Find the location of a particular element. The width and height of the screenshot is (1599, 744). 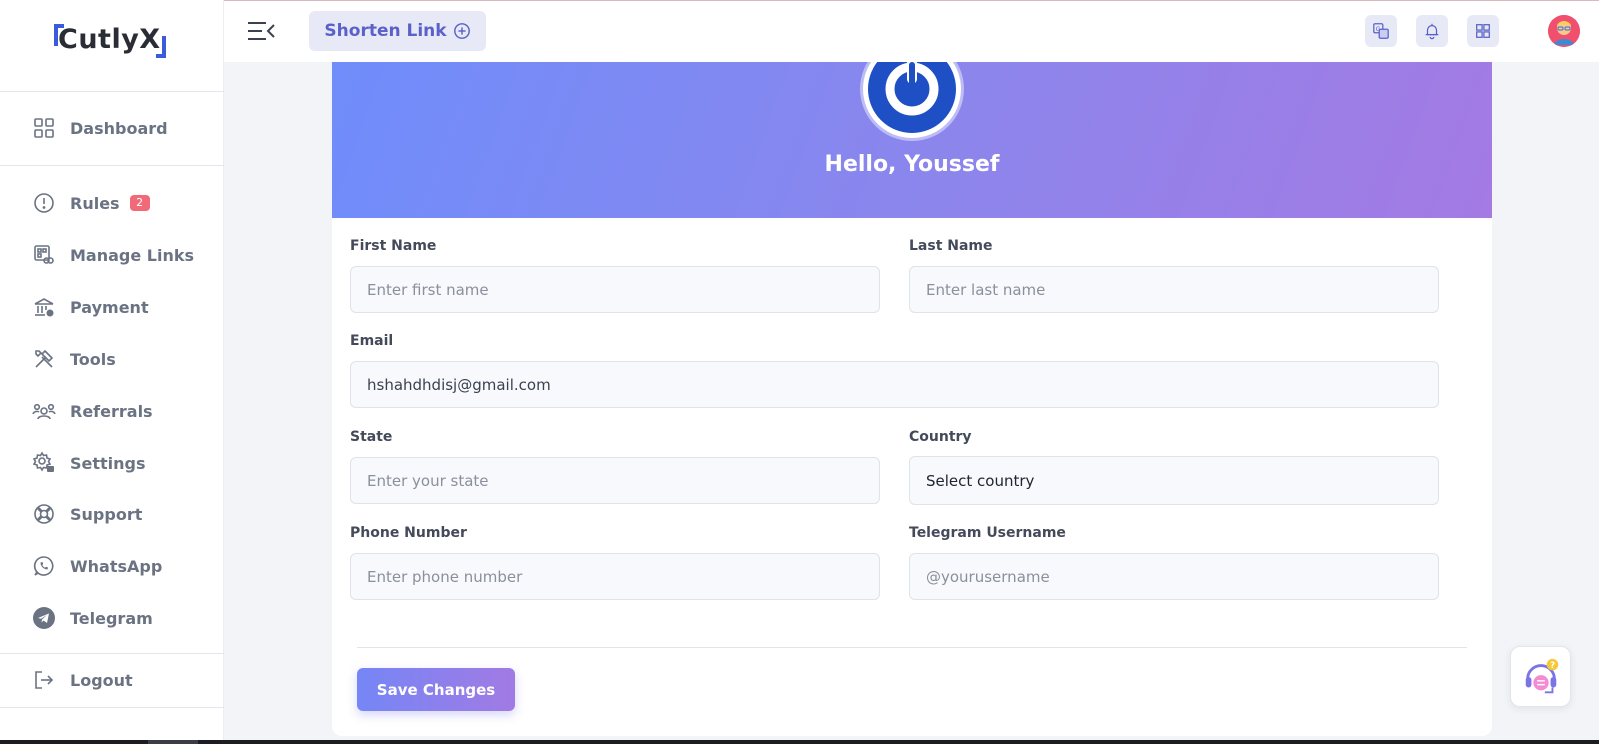

link-manage-icon is located at coordinates (44, 254).